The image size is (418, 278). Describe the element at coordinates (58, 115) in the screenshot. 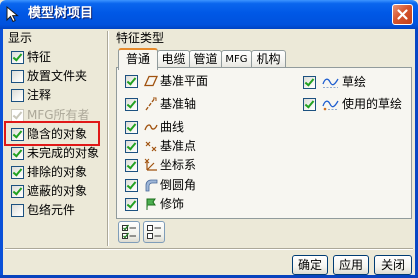

I see `checkbox-label: MFG所有者` at that location.